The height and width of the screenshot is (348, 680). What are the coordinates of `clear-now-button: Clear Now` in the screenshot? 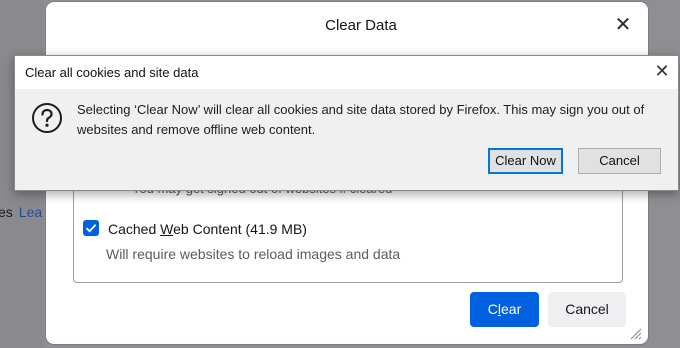 It's located at (525, 161).